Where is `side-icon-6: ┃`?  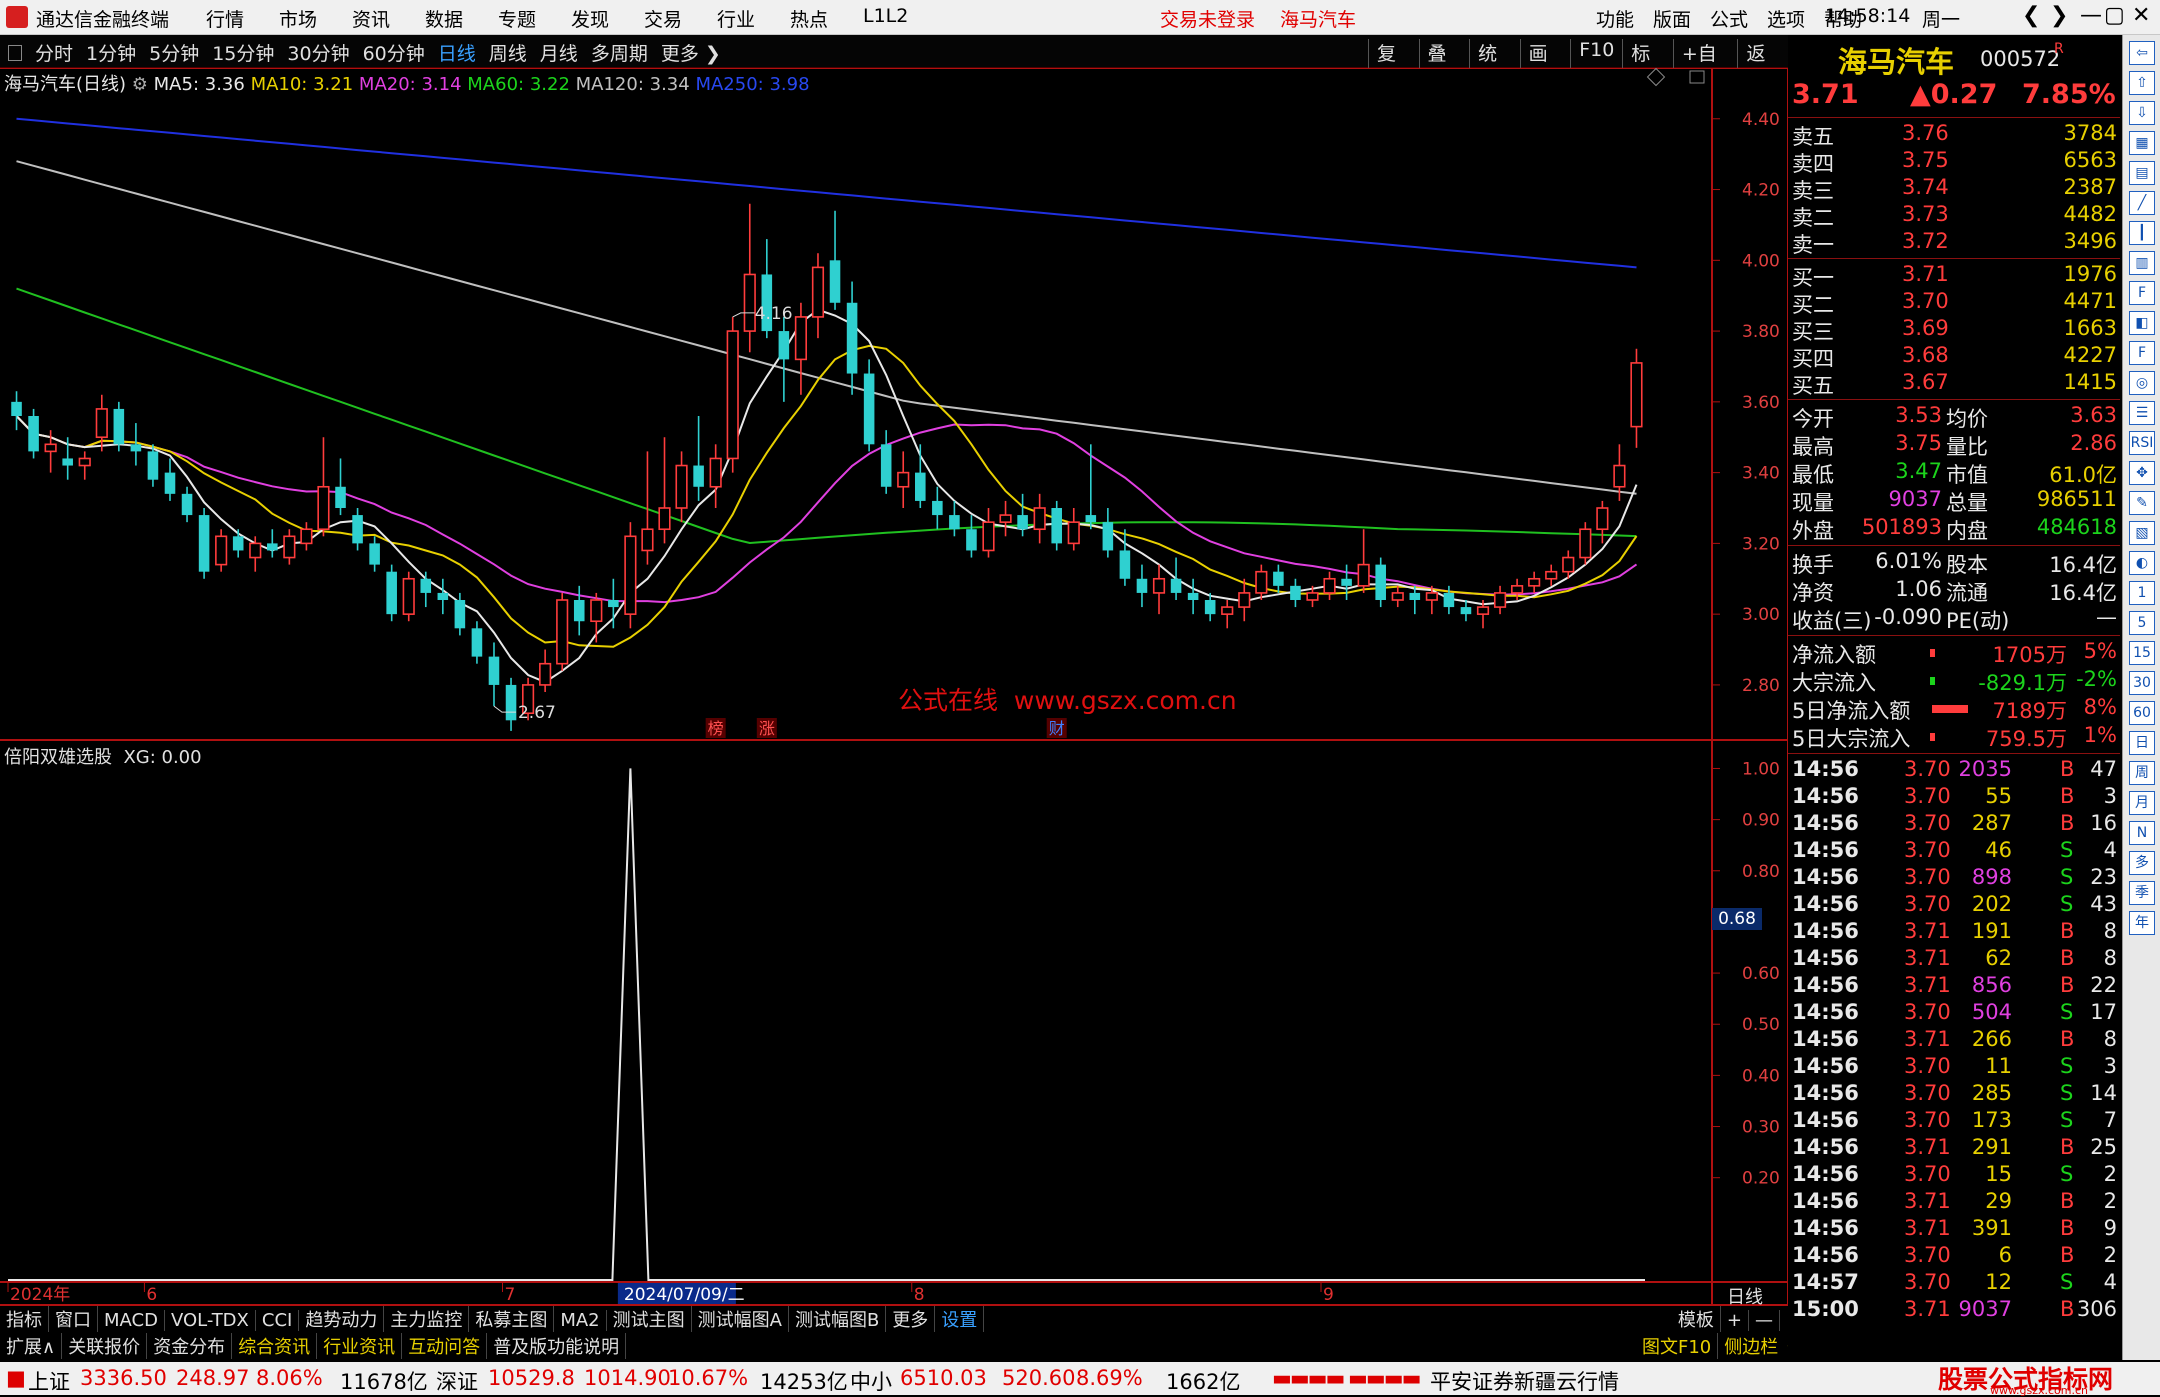
side-icon-6: ┃ is located at coordinates (2142, 233).